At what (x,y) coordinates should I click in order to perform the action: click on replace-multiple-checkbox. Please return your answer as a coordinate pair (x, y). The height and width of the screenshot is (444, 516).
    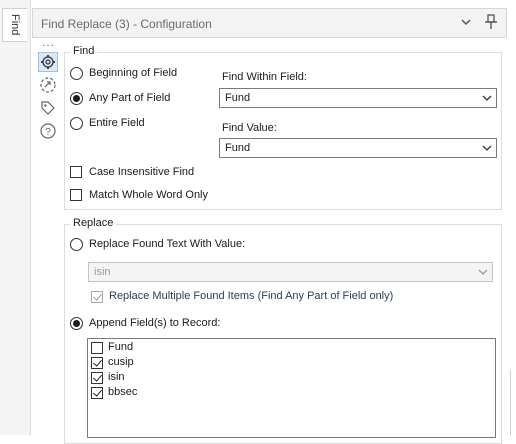
    Looking at the image, I should click on (97, 297).